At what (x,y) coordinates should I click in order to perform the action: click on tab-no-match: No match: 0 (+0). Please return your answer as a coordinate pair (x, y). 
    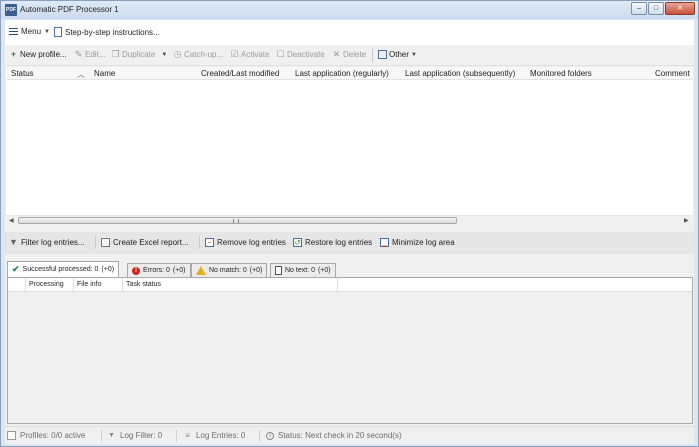
    Looking at the image, I should click on (229, 270).